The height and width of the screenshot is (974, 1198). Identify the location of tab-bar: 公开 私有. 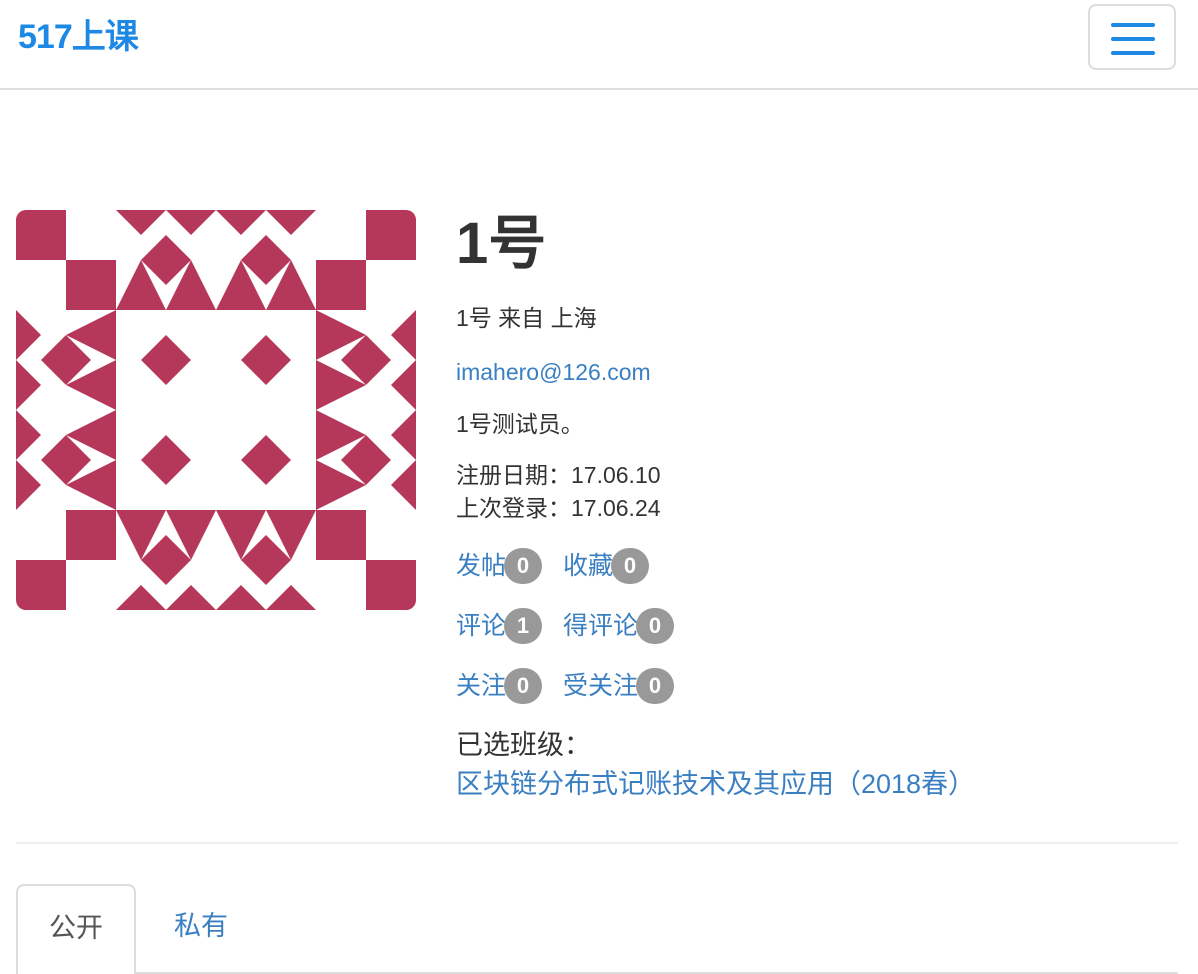
(597, 929).